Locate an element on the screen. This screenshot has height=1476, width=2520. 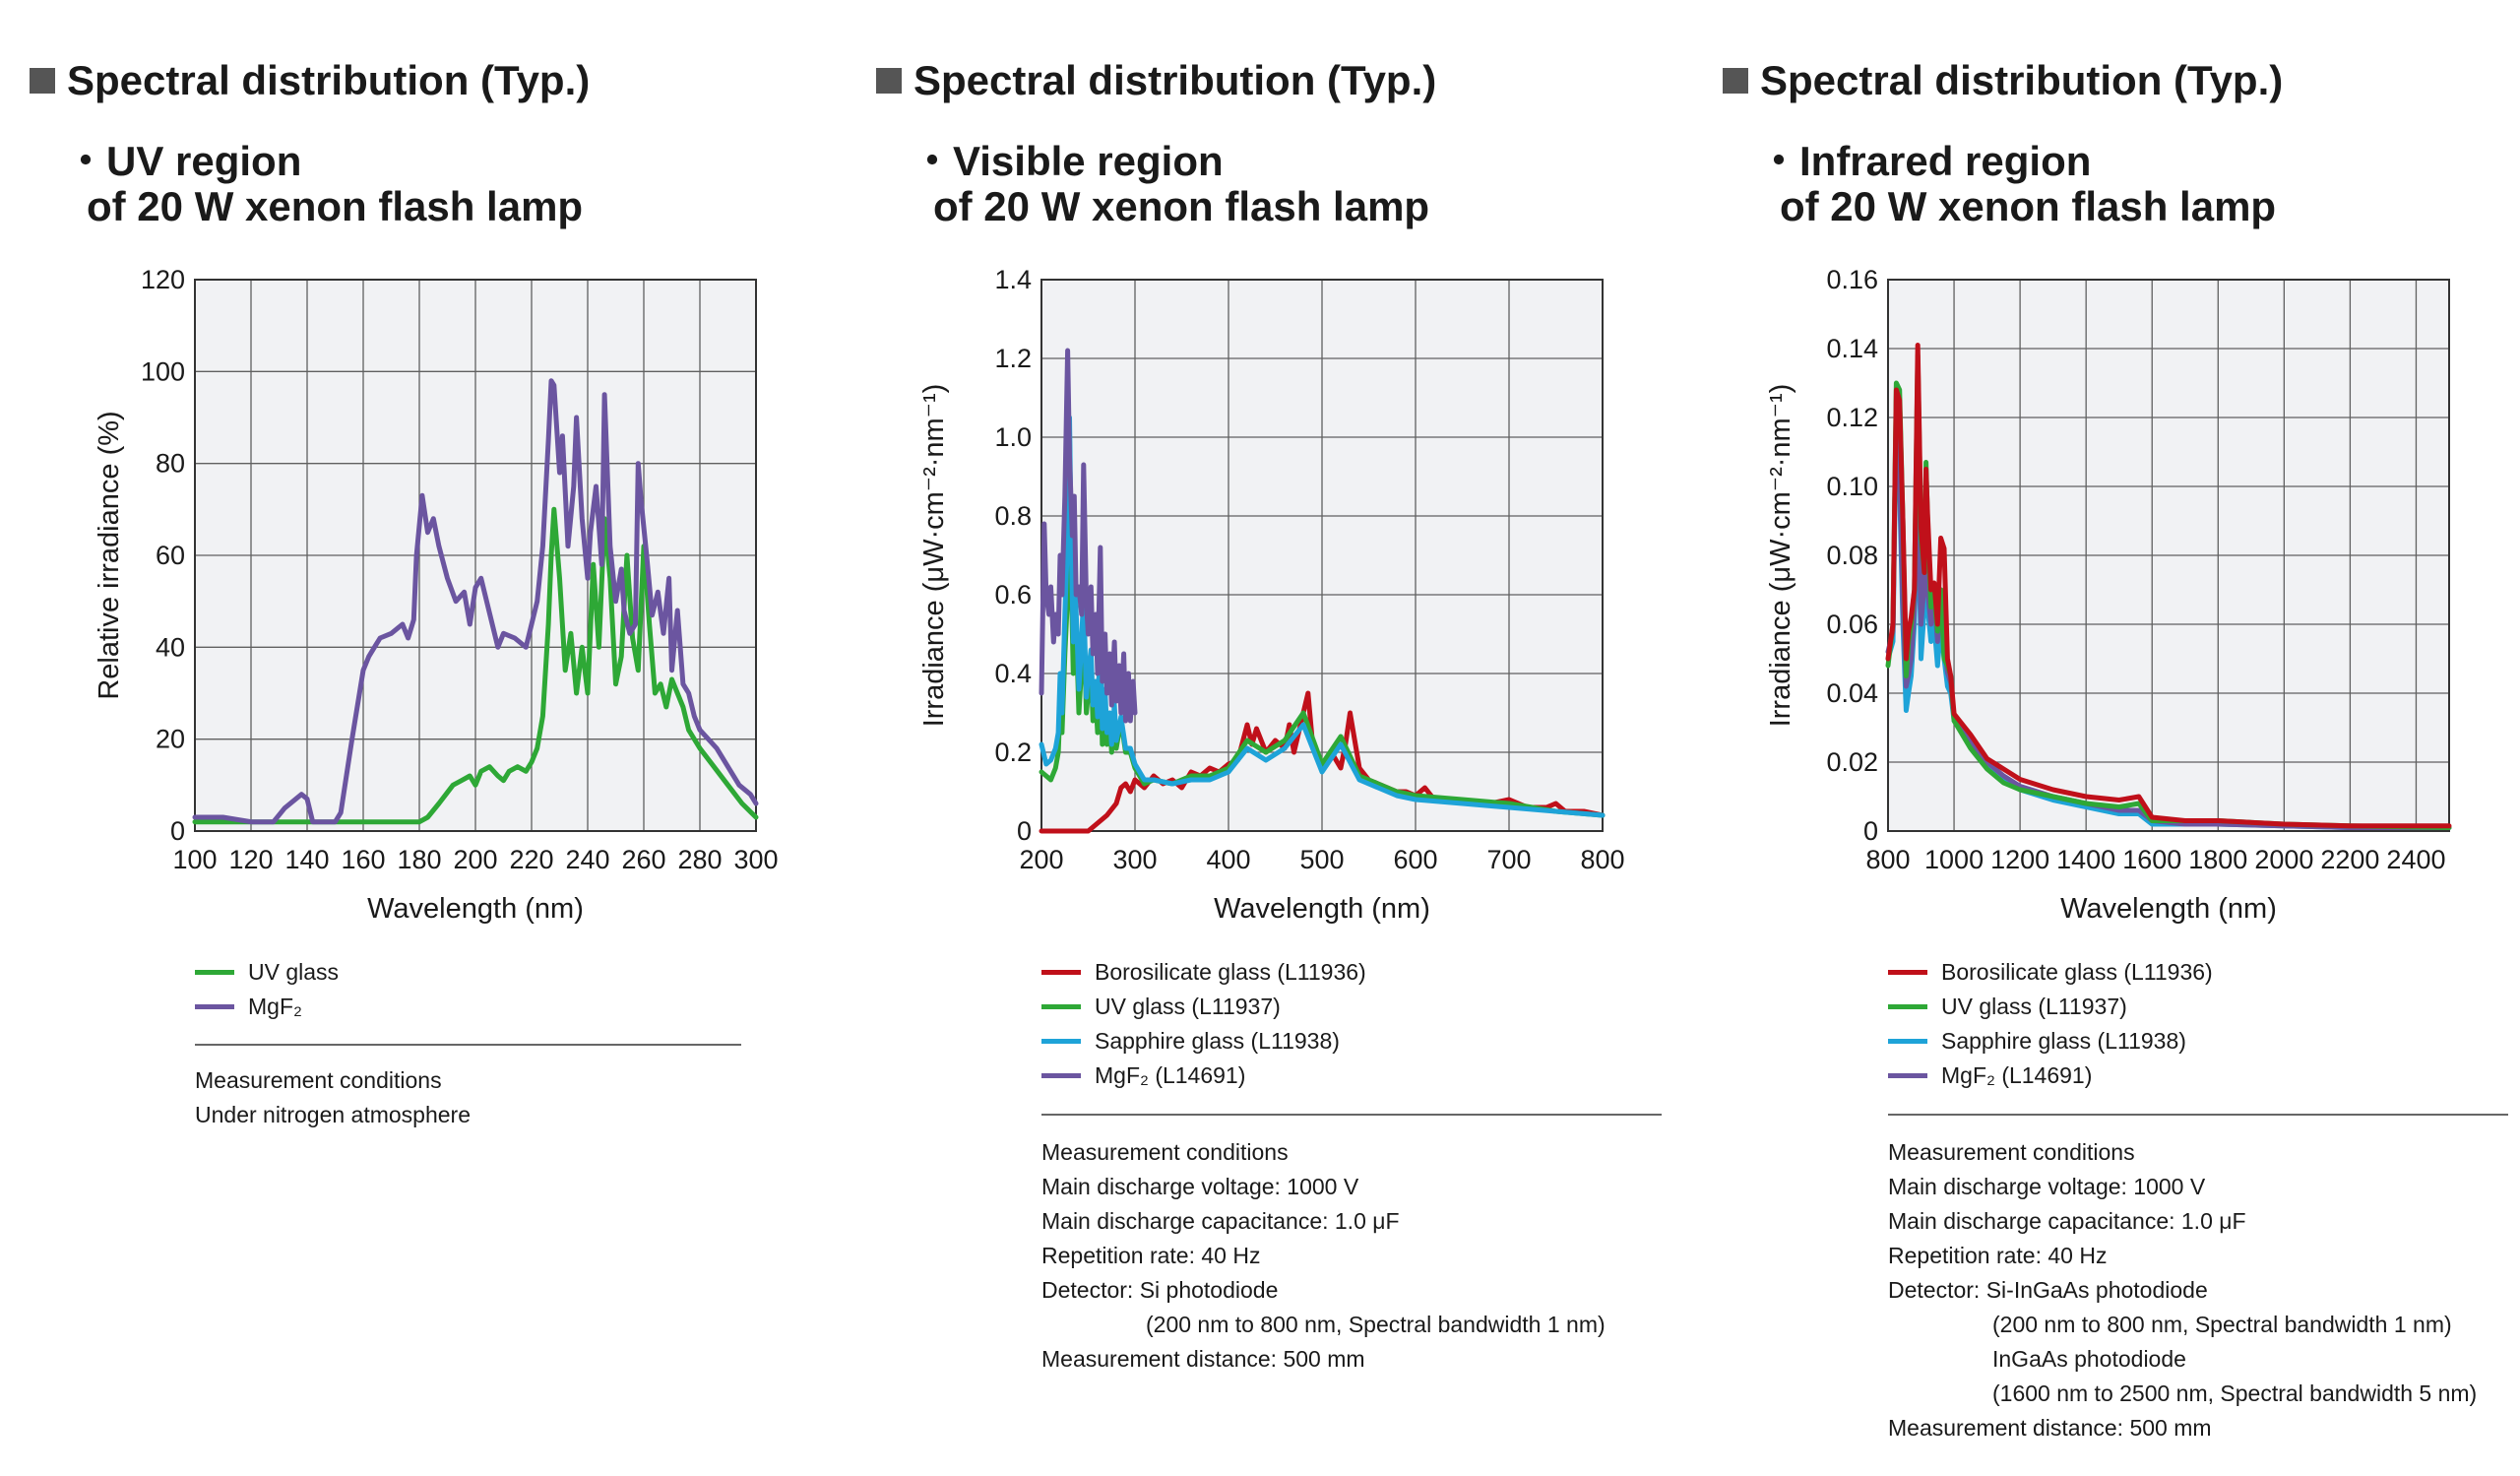
x-tick-label: 180 is located at coordinates (419, 859).